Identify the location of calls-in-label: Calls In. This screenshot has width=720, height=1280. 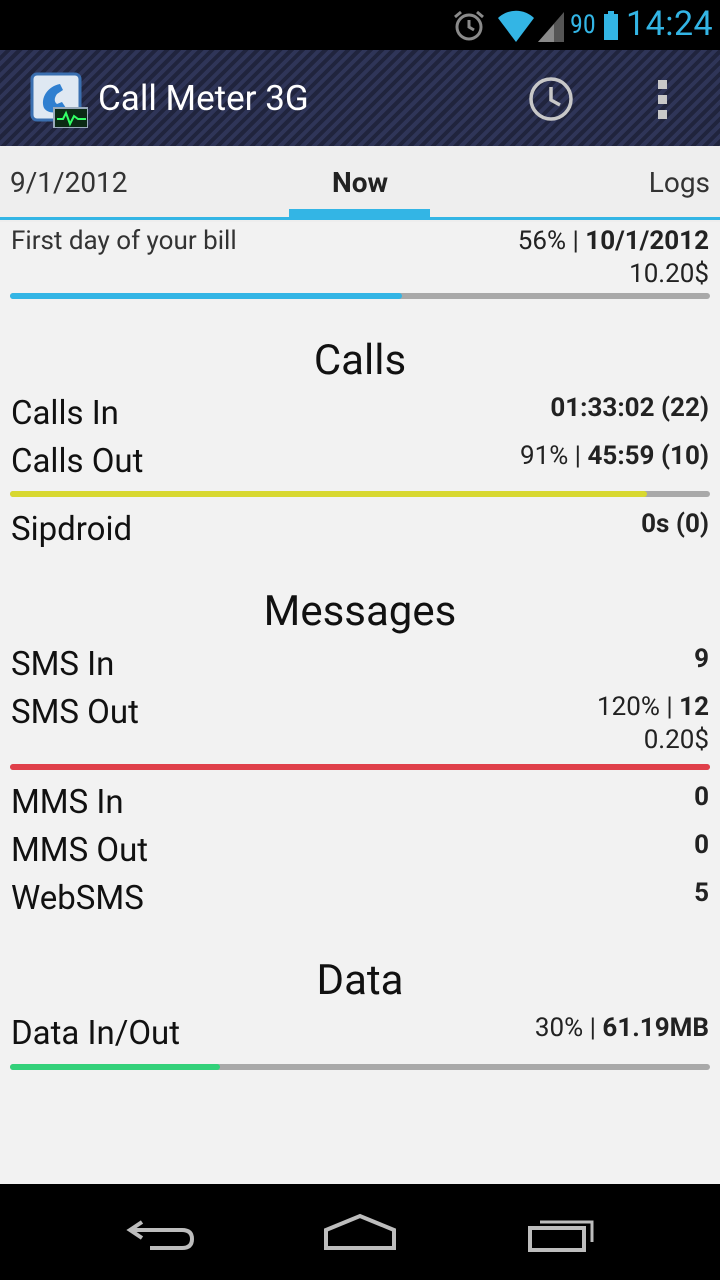
(65, 413).